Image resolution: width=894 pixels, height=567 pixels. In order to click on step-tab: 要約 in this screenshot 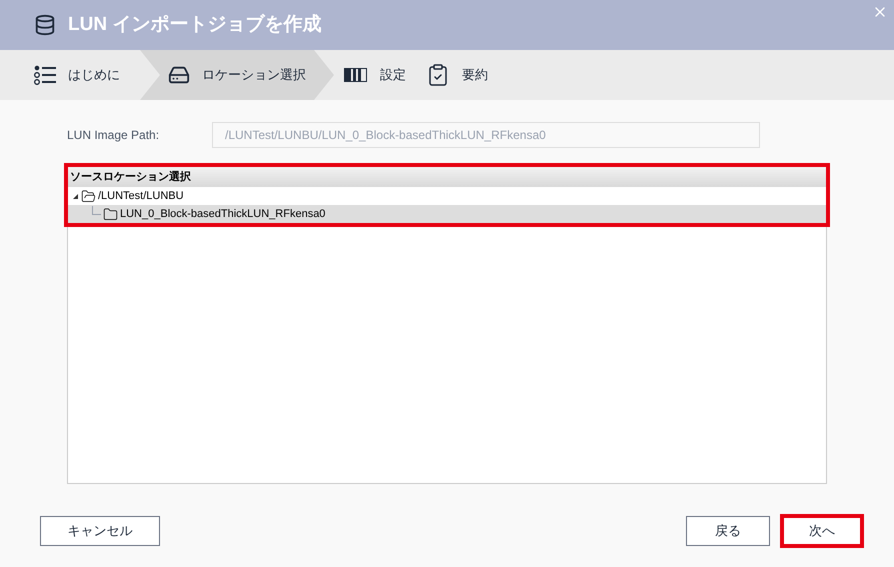, I will do `click(457, 75)`.